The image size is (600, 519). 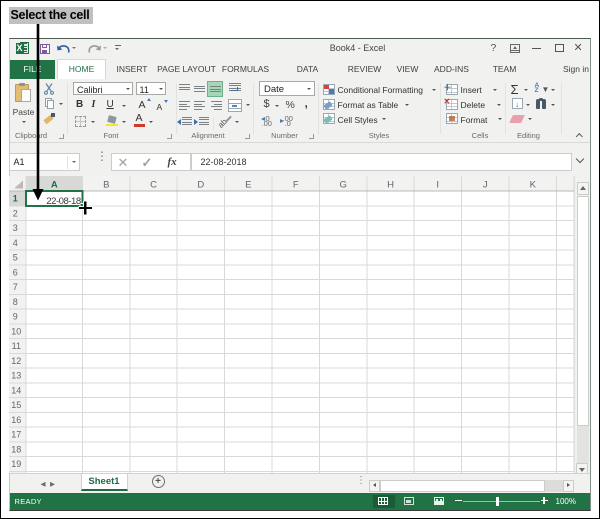 I want to click on svg-text: 18, so click(x=16, y=449).